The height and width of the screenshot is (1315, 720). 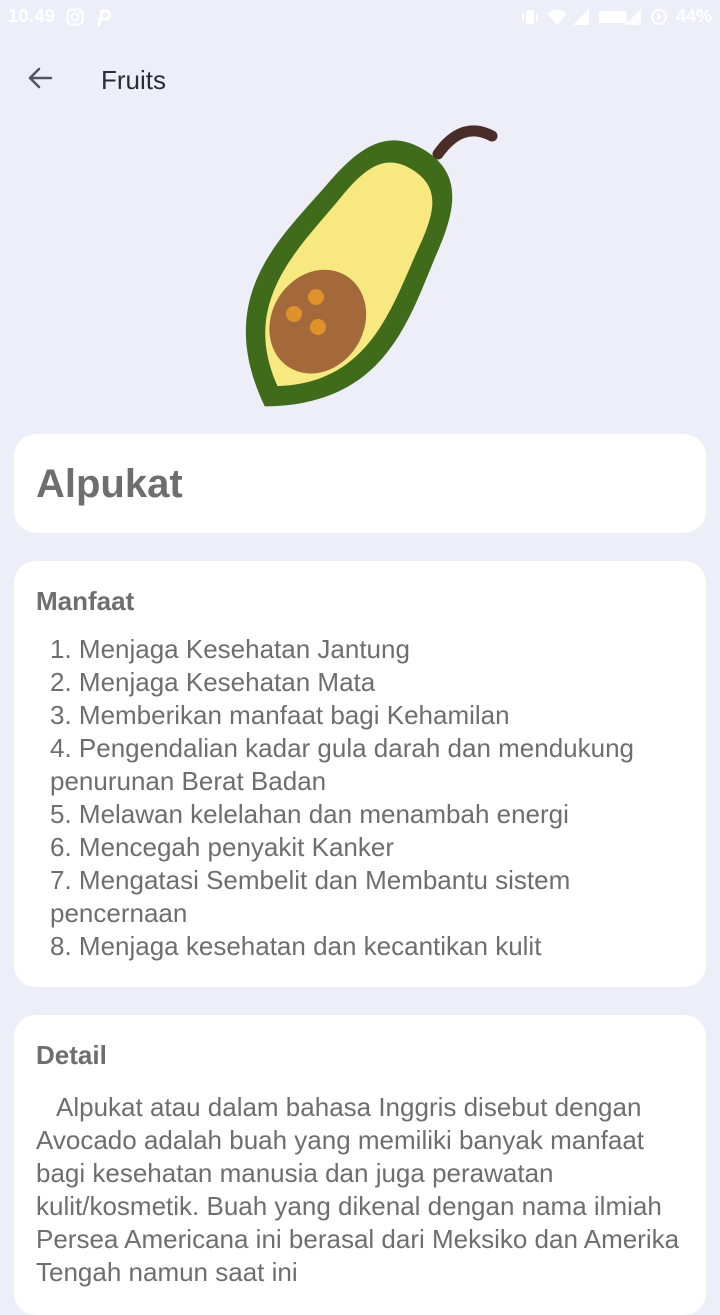 I want to click on vibrate-icon, so click(x=529, y=17).